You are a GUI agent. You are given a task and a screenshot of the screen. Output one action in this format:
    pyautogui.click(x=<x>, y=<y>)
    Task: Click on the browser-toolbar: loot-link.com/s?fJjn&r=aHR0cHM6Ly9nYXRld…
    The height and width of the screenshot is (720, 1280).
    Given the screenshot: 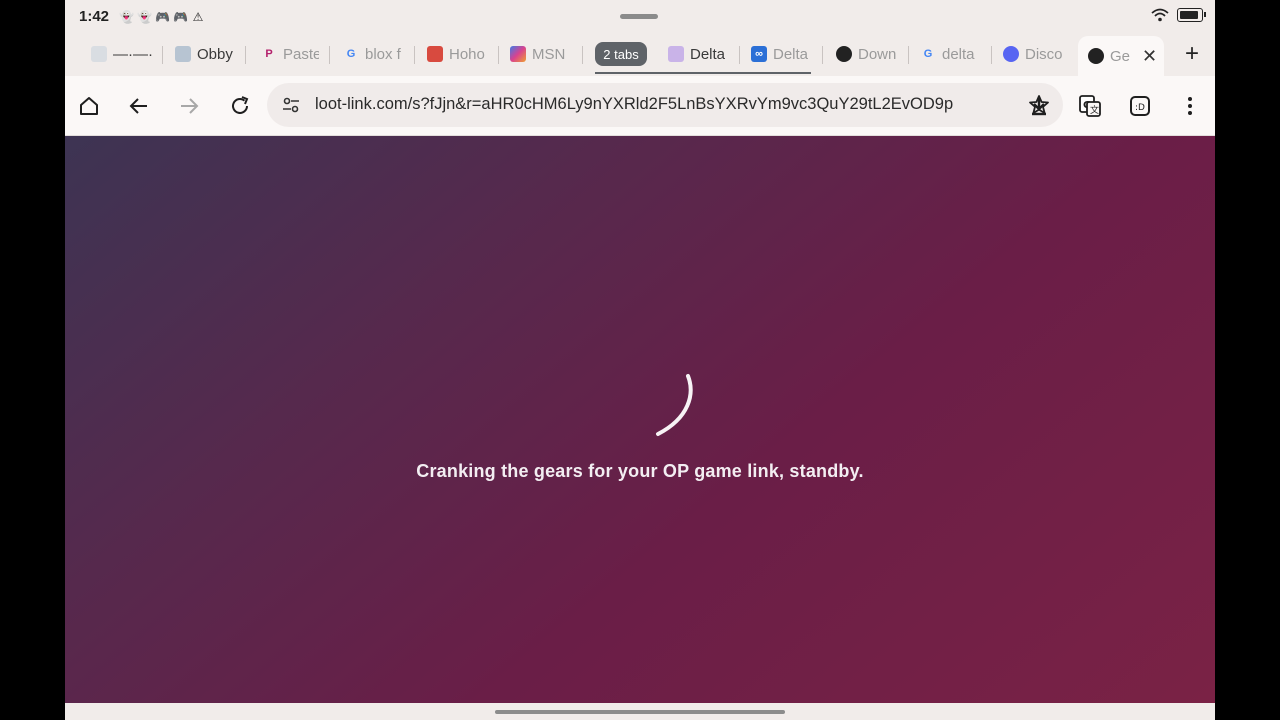 What is the action you would take?
    pyautogui.click(x=640, y=106)
    